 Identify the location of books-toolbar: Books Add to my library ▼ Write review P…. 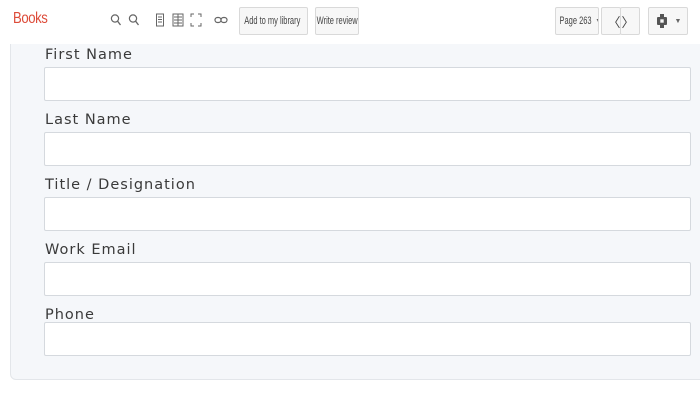
(350, 22).